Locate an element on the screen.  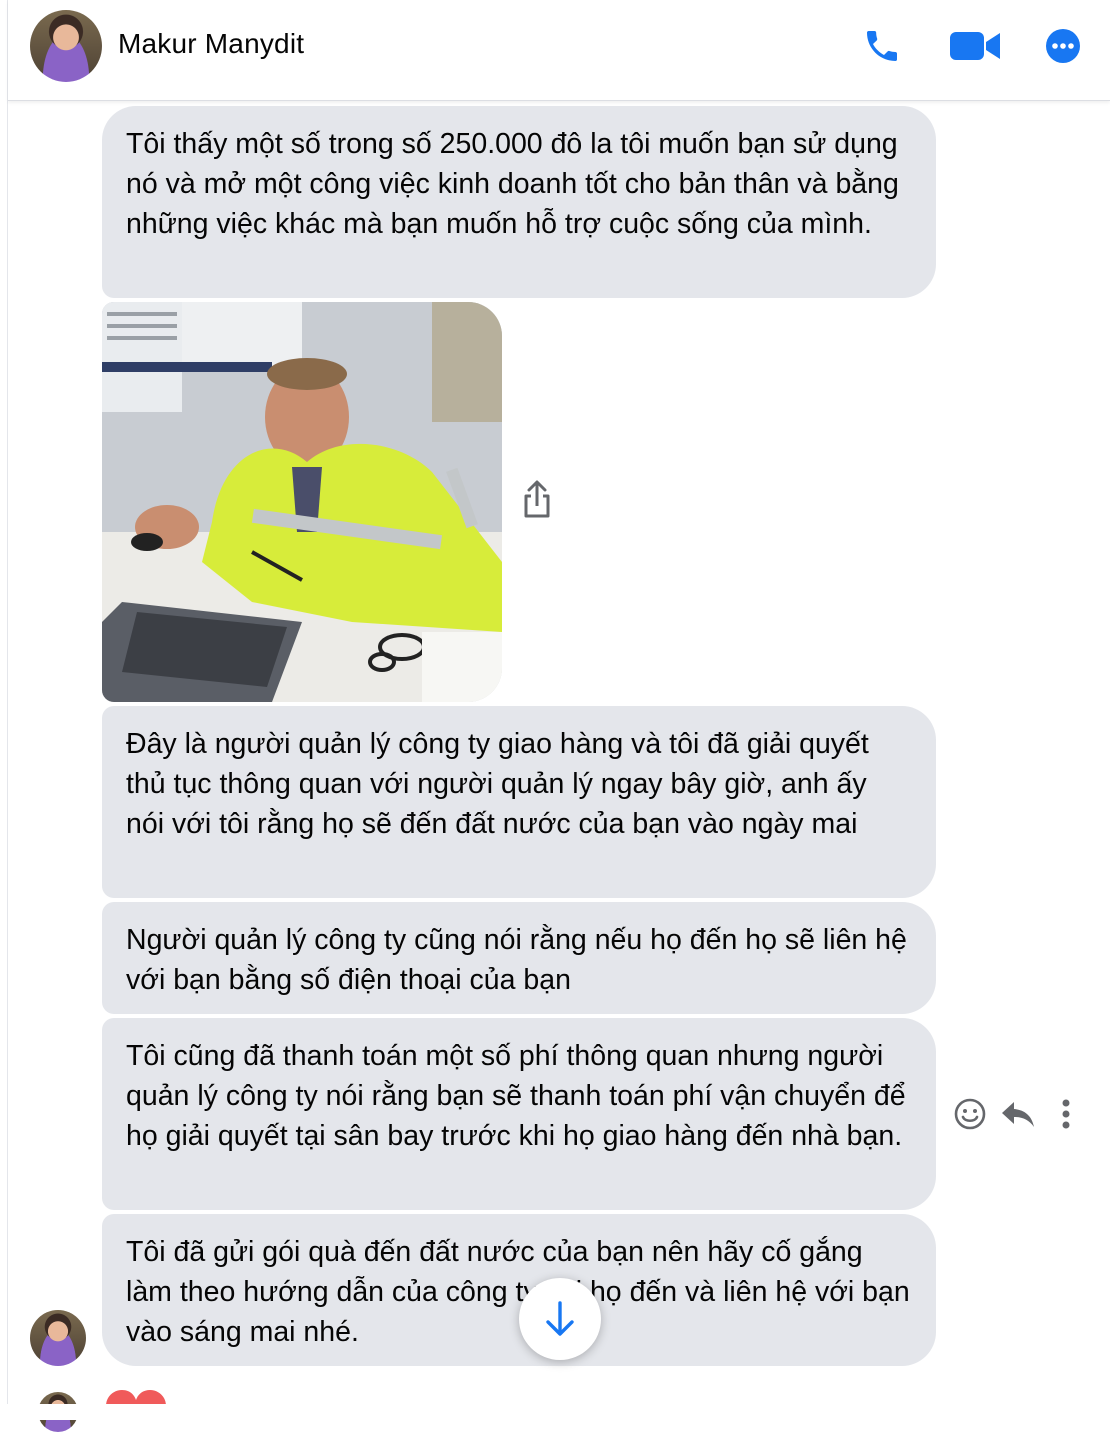
video-camera-icon is located at coordinates (975, 46).